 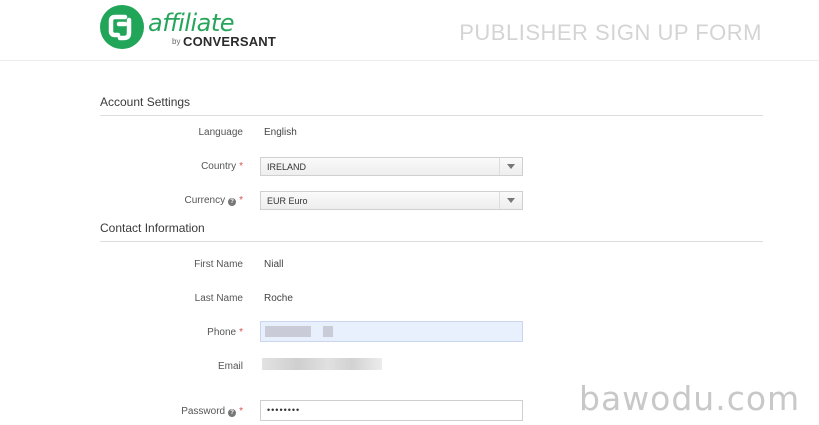 What do you see at coordinates (287, 167) in the screenshot?
I see `country-selected-value: IRELAND` at bounding box center [287, 167].